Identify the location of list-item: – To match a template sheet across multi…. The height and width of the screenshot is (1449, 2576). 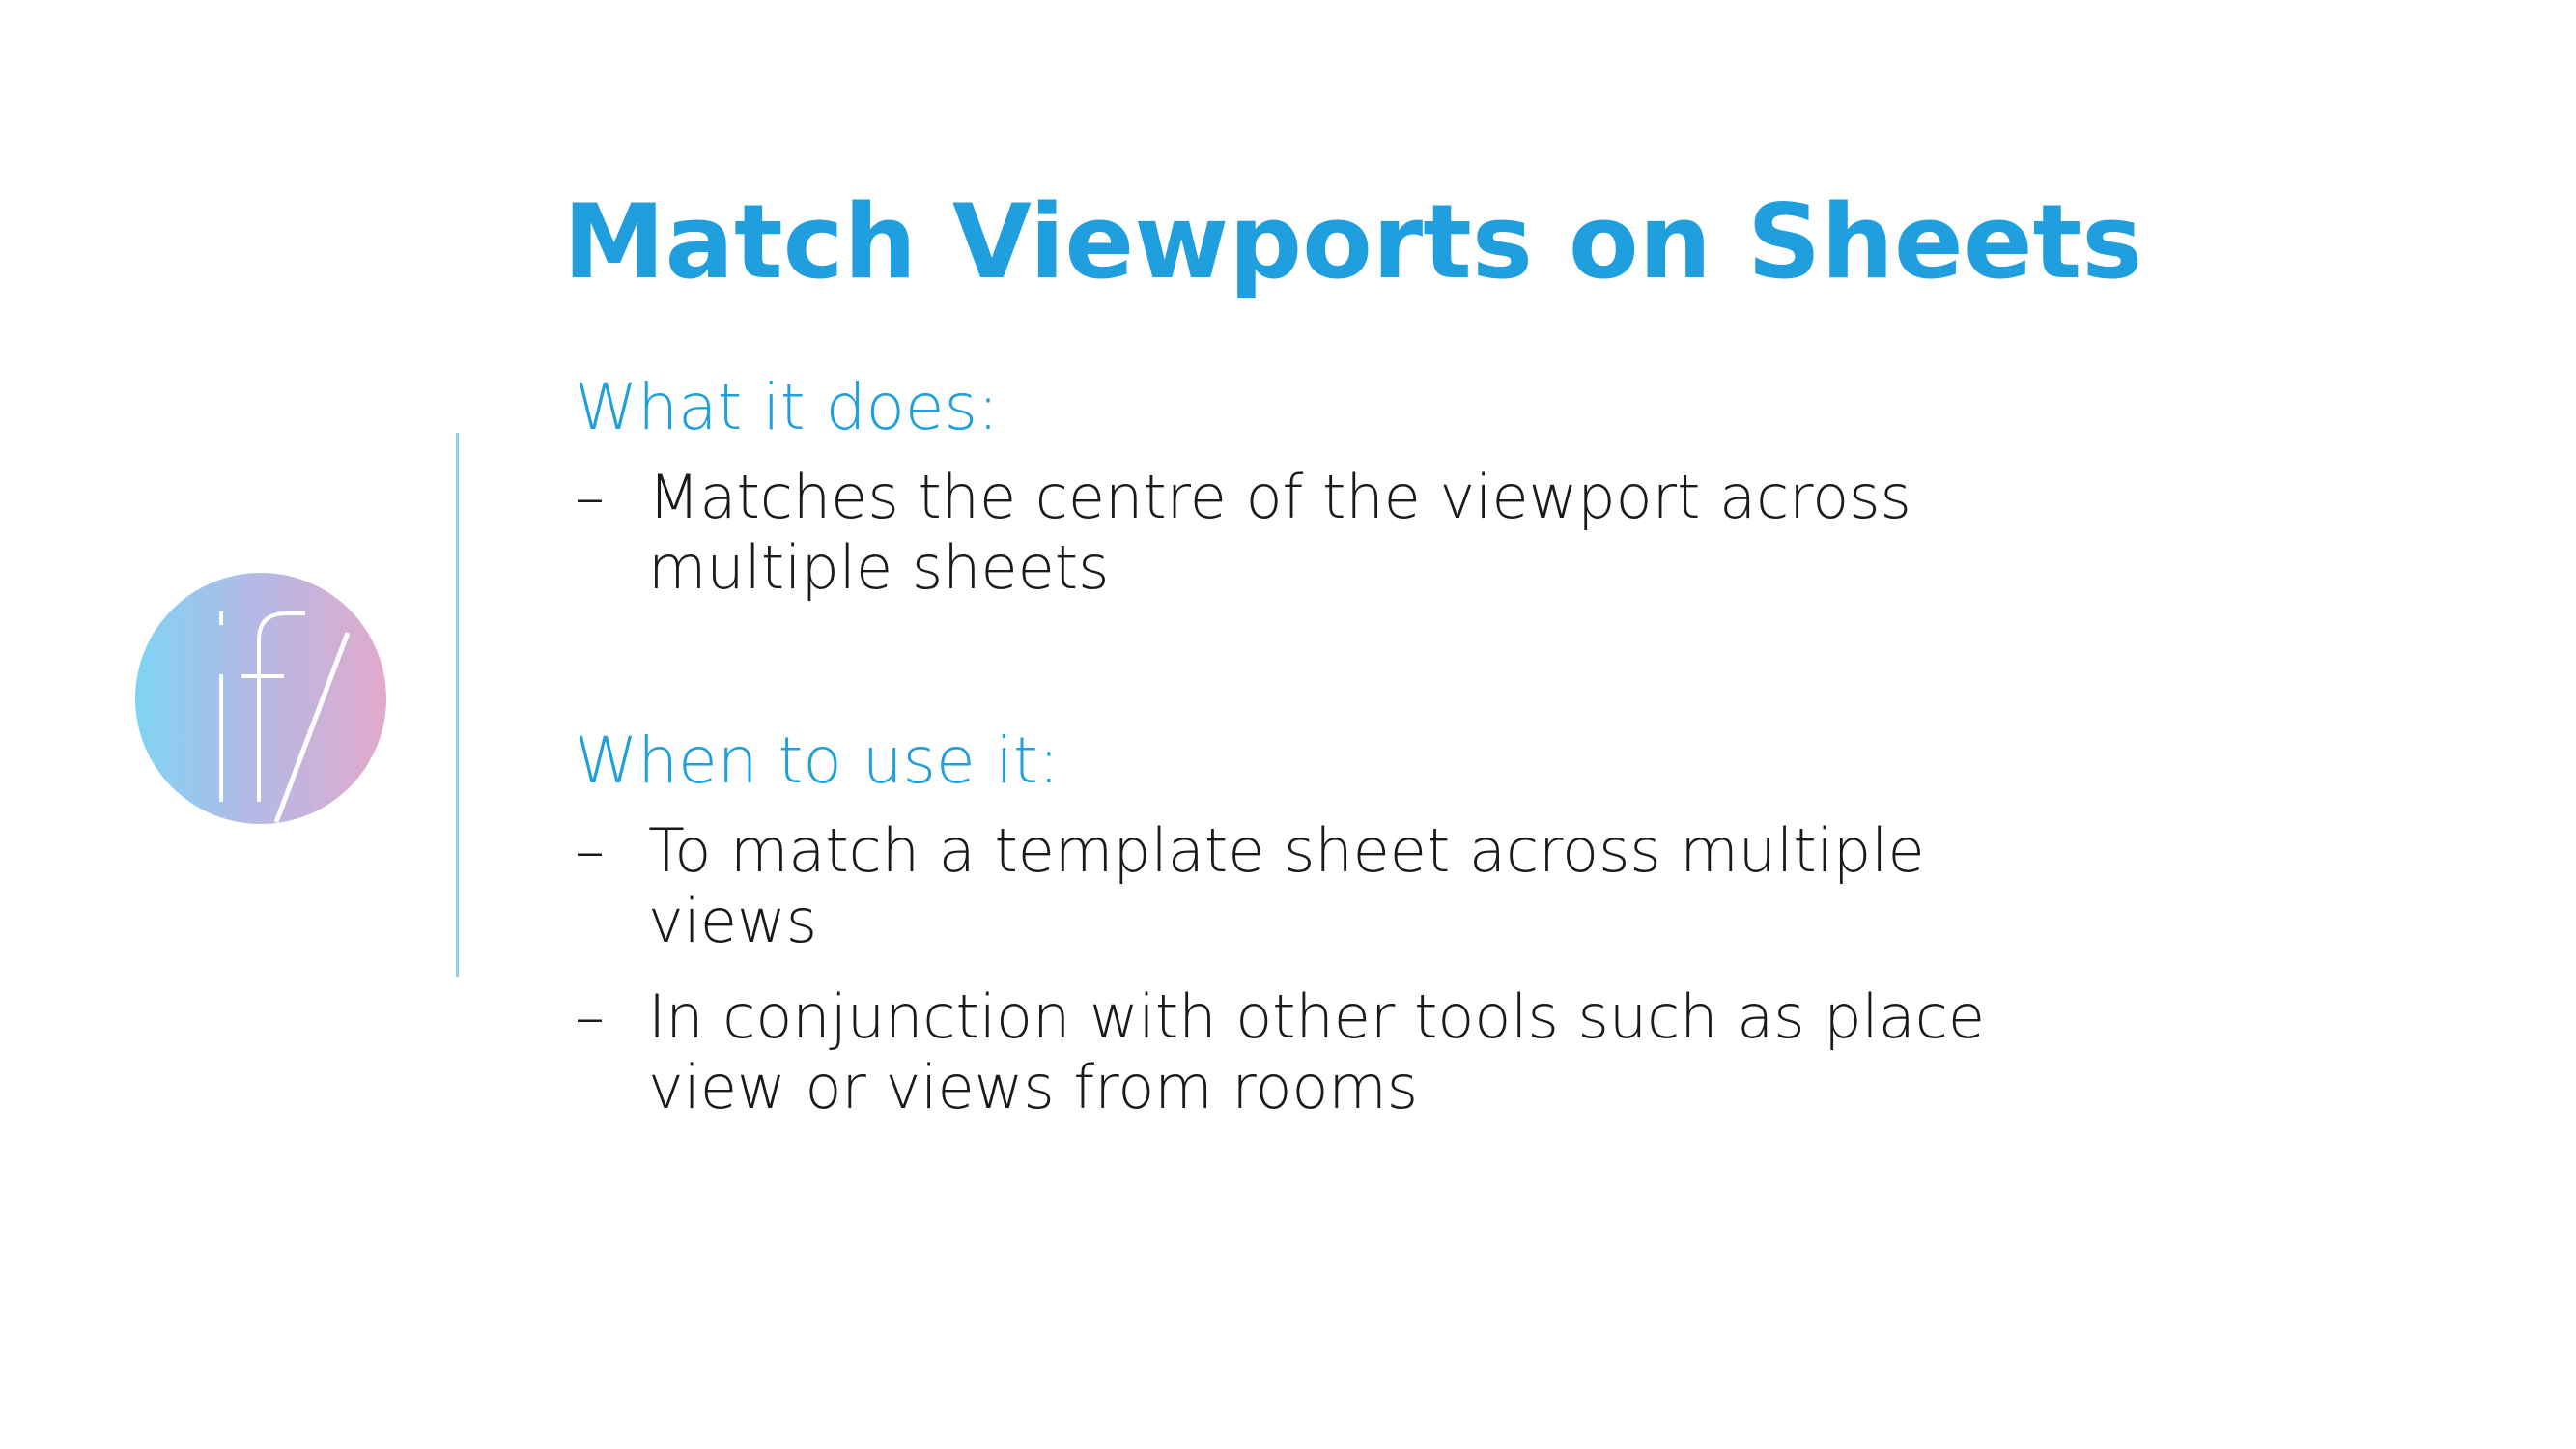
(1328, 885).